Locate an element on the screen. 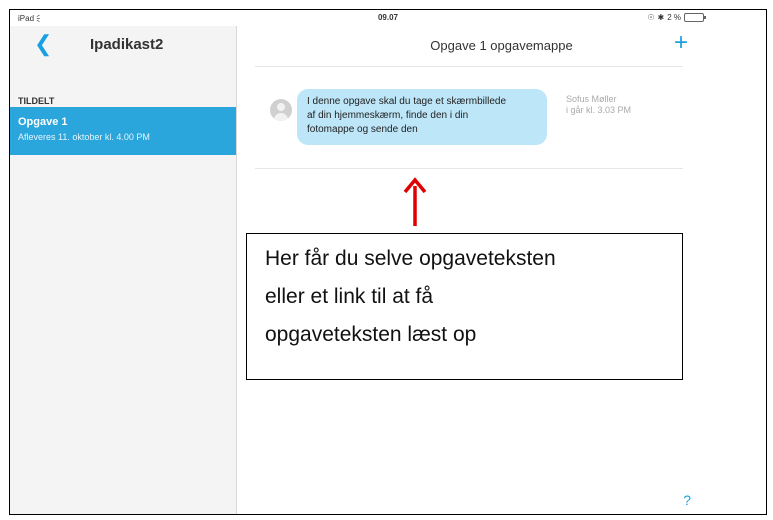  class-title: Ipadikast2 is located at coordinates (127, 44).